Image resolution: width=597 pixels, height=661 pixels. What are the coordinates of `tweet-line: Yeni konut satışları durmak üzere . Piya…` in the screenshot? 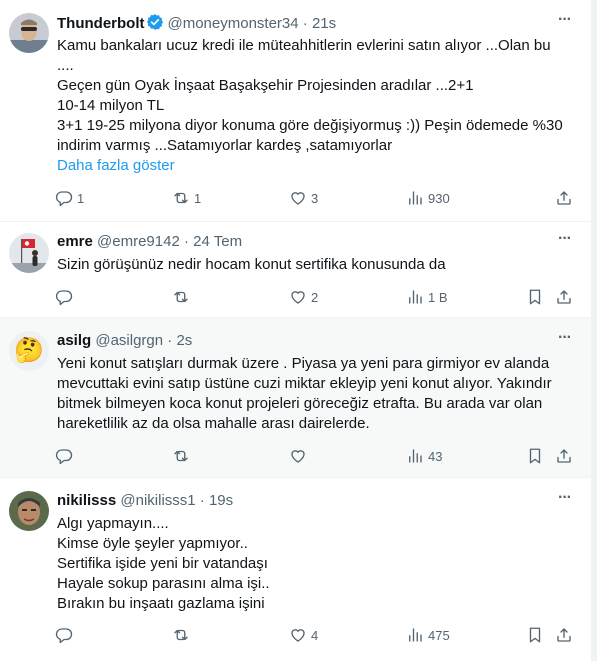 It's located at (303, 363).